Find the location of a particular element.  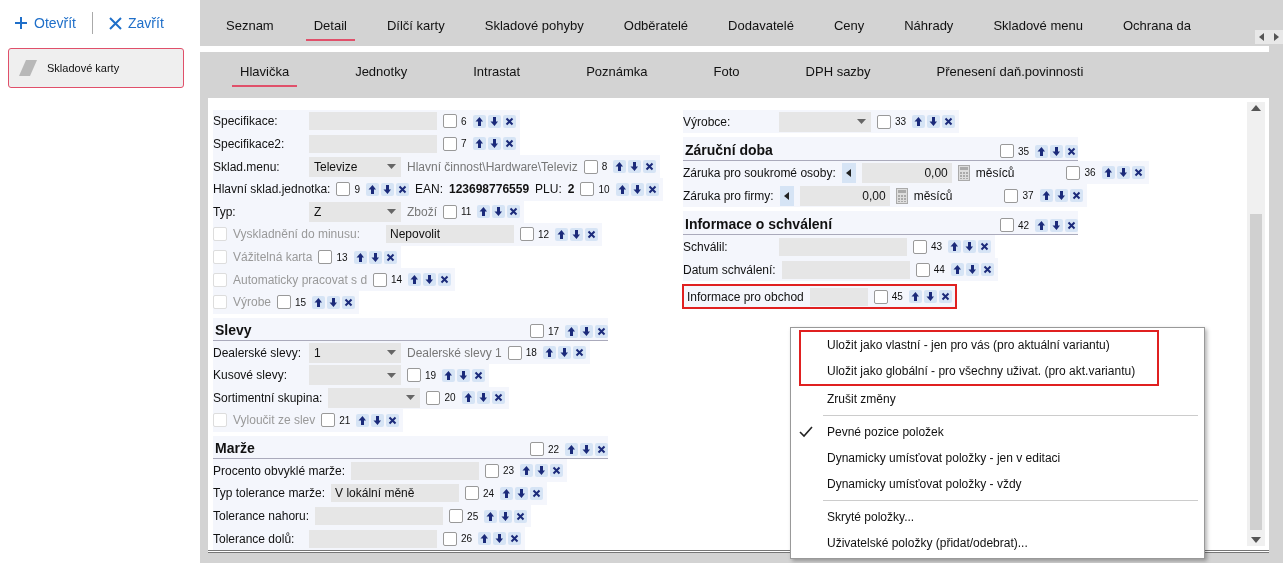

menu-item: Uložit jako globální - pro všechny uživat. (pro akt.variantu) is located at coordinates (979, 371).